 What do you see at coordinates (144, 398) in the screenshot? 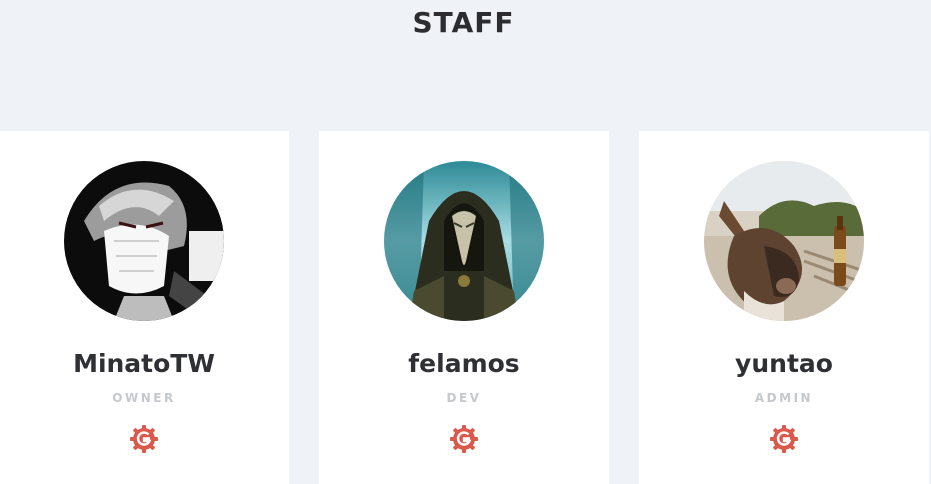
I see `staff-role: OWNER` at bounding box center [144, 398].